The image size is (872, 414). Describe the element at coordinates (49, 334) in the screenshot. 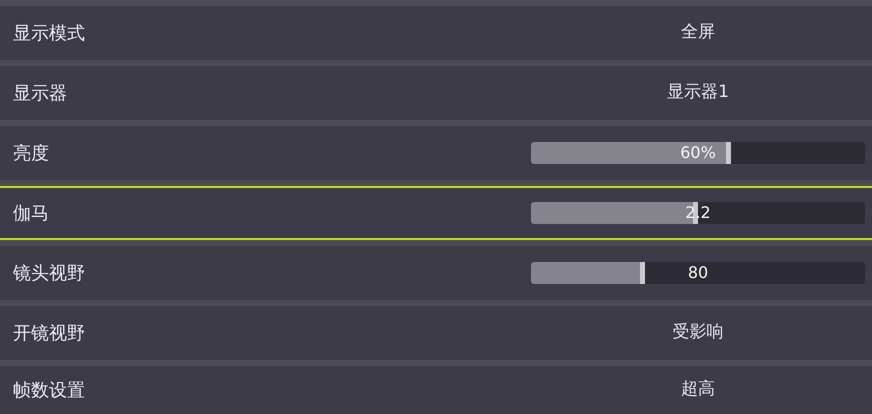

I see `setting-label: 开镜视野` at that location.